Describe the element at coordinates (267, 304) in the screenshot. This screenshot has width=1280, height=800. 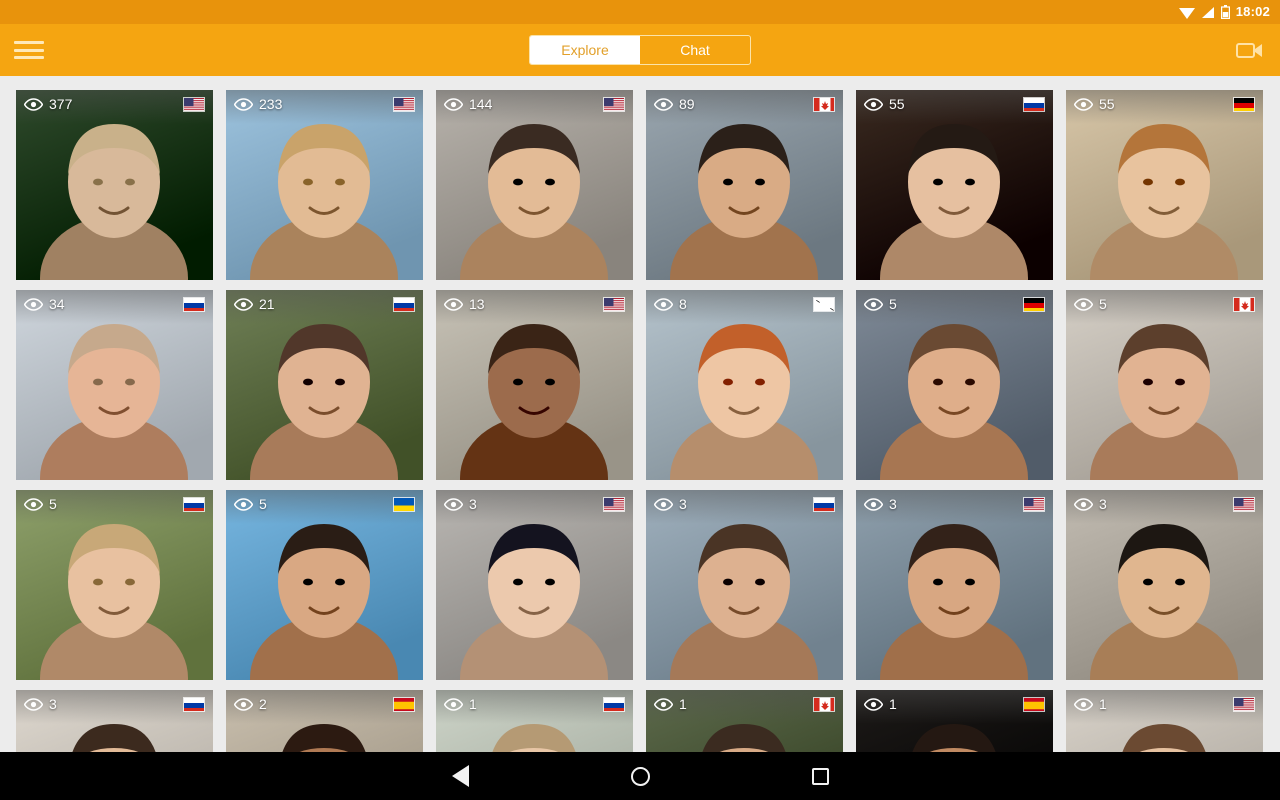
I see `view-count-value: 21` at that location.